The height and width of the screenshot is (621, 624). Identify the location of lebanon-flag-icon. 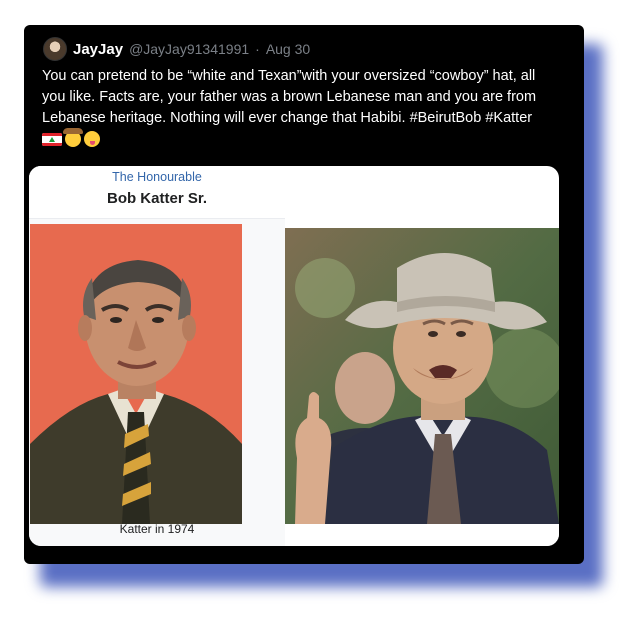
(52, 139).